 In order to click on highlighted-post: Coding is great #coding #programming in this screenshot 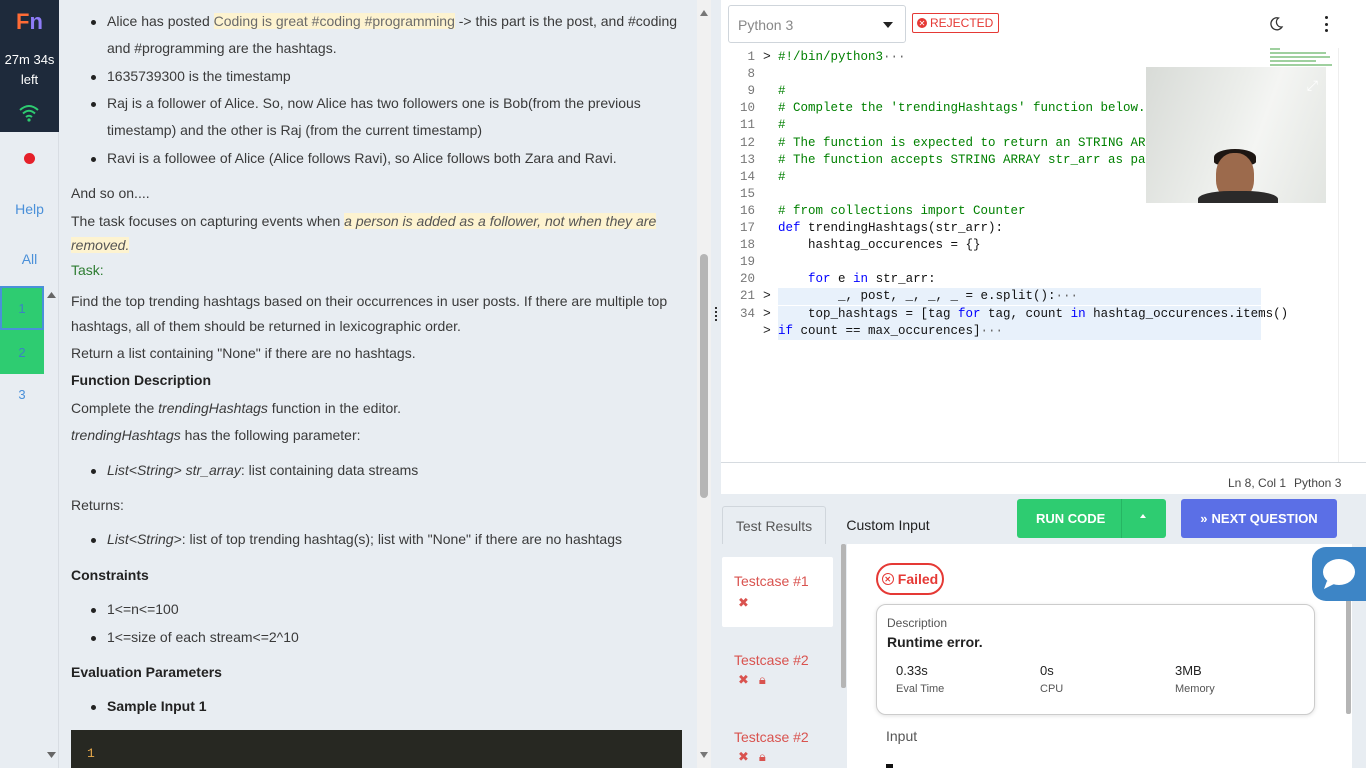, I will do `click(334, 21)`.